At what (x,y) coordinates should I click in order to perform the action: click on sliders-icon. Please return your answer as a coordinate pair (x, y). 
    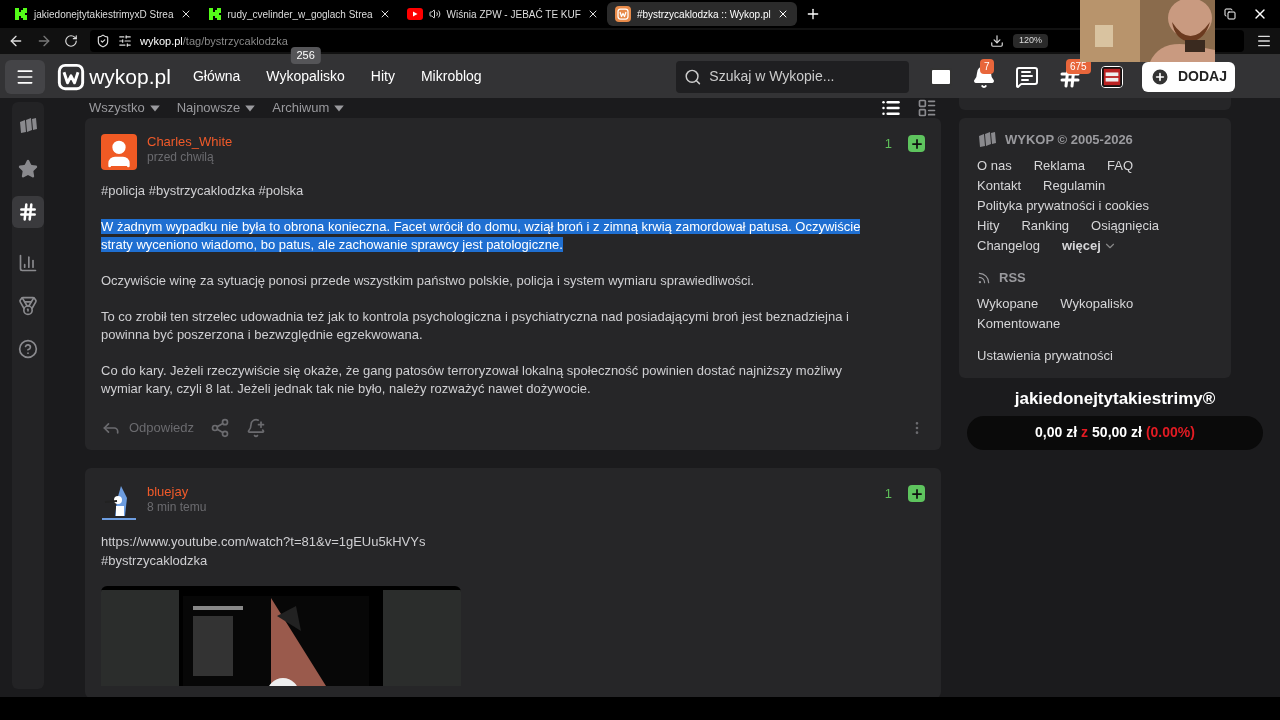
    Looking at the image, I should click on (125, 41).